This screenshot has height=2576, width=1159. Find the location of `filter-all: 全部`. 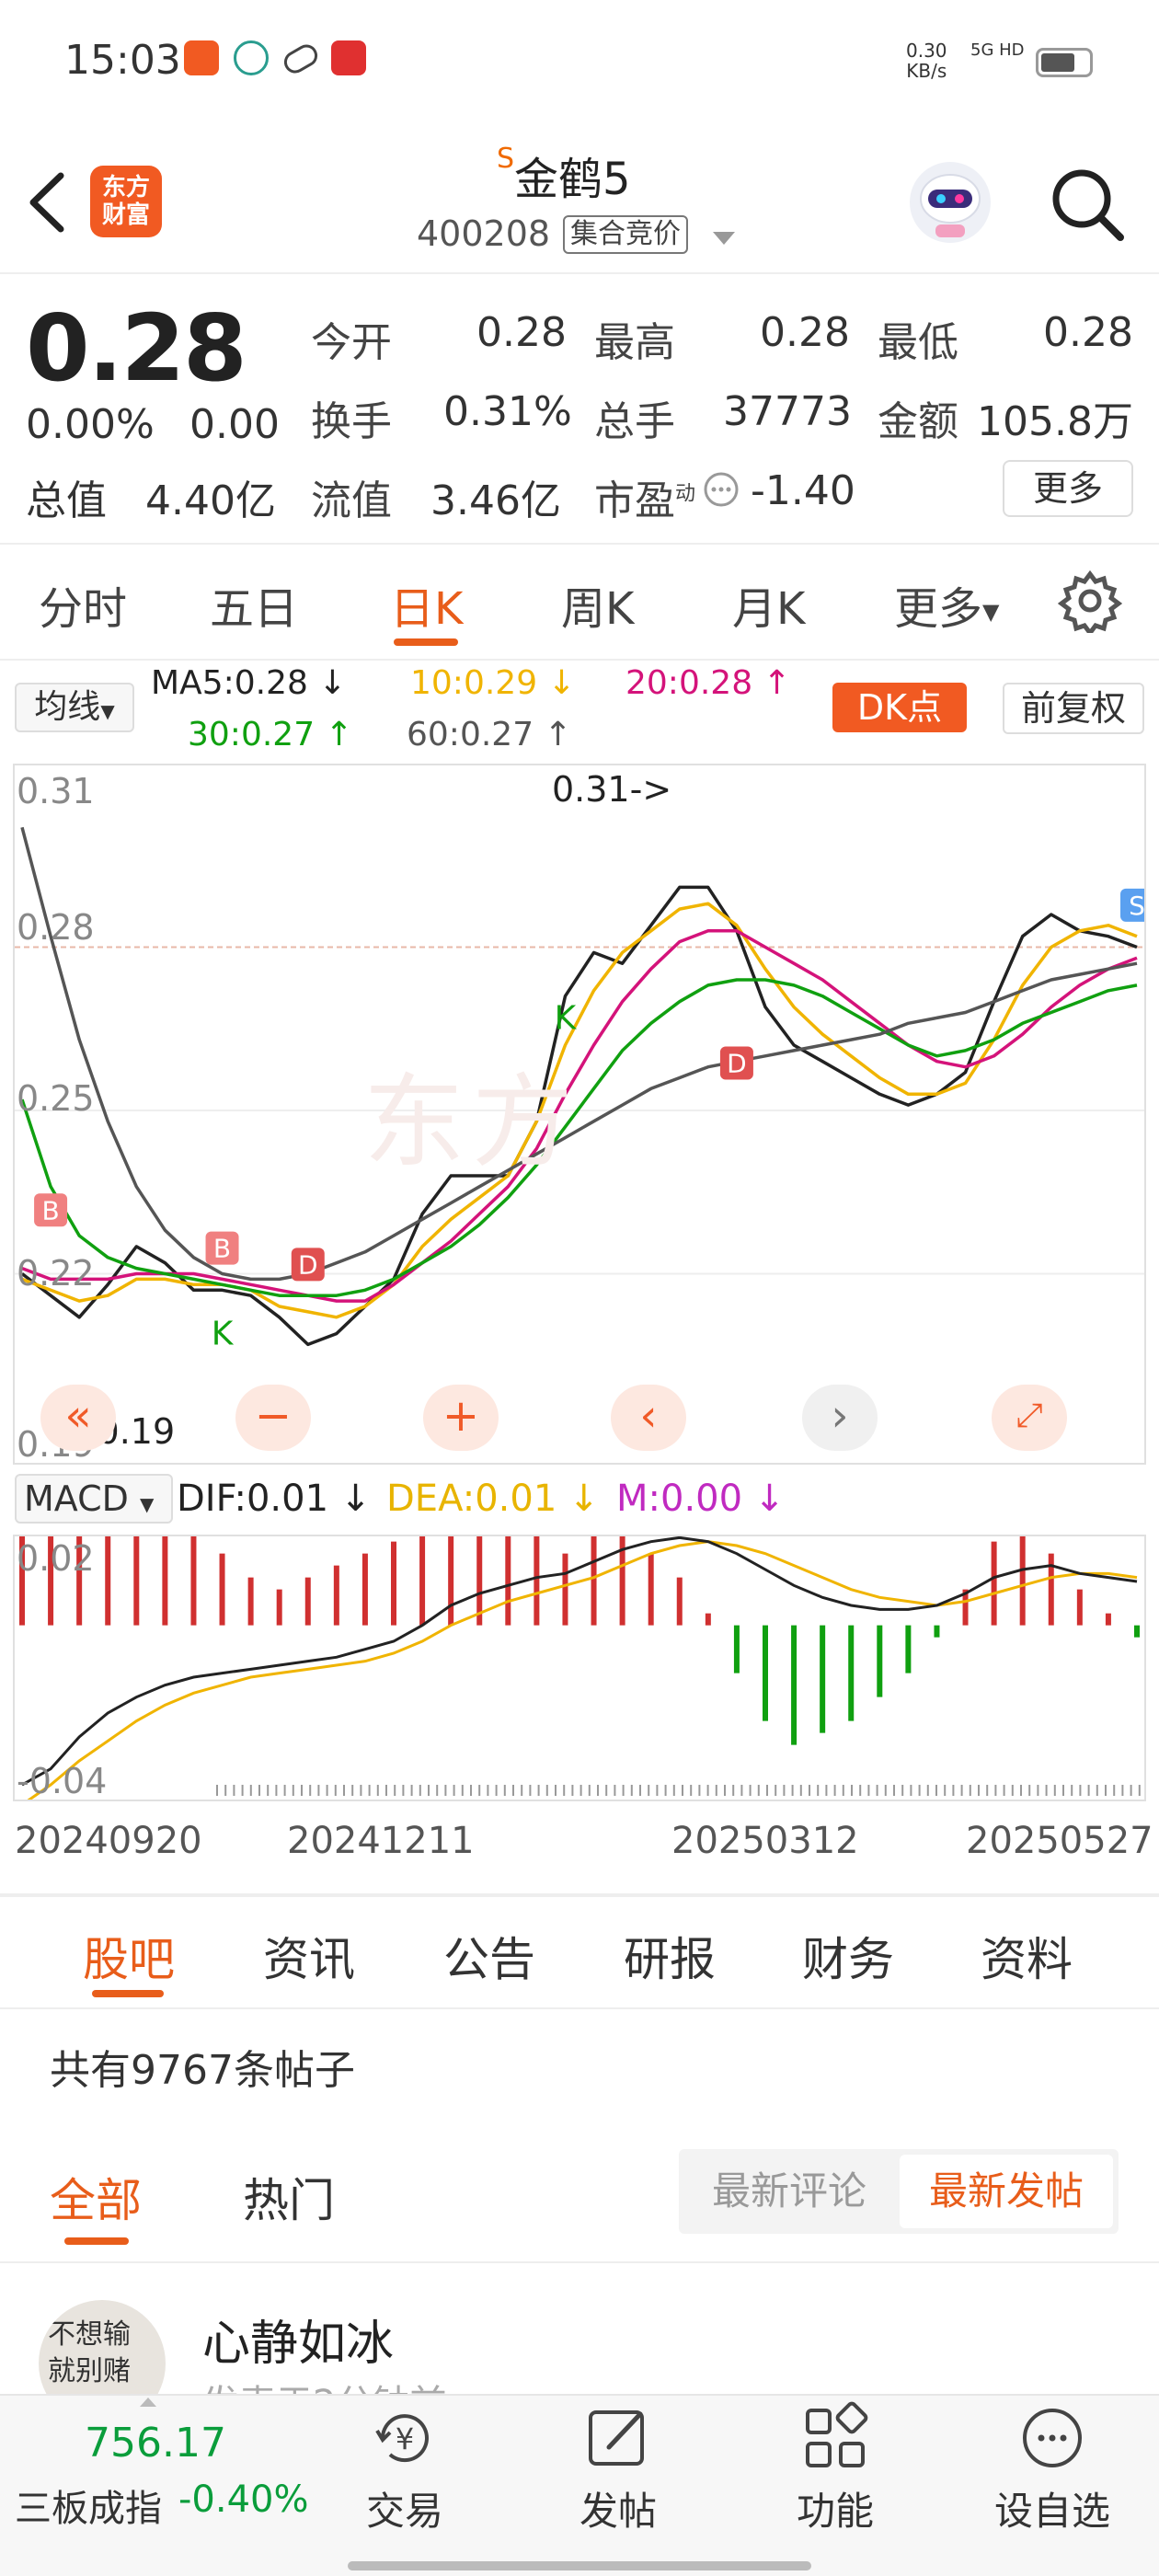

filter-all: 全部 is located at coordinates (96, 2197).